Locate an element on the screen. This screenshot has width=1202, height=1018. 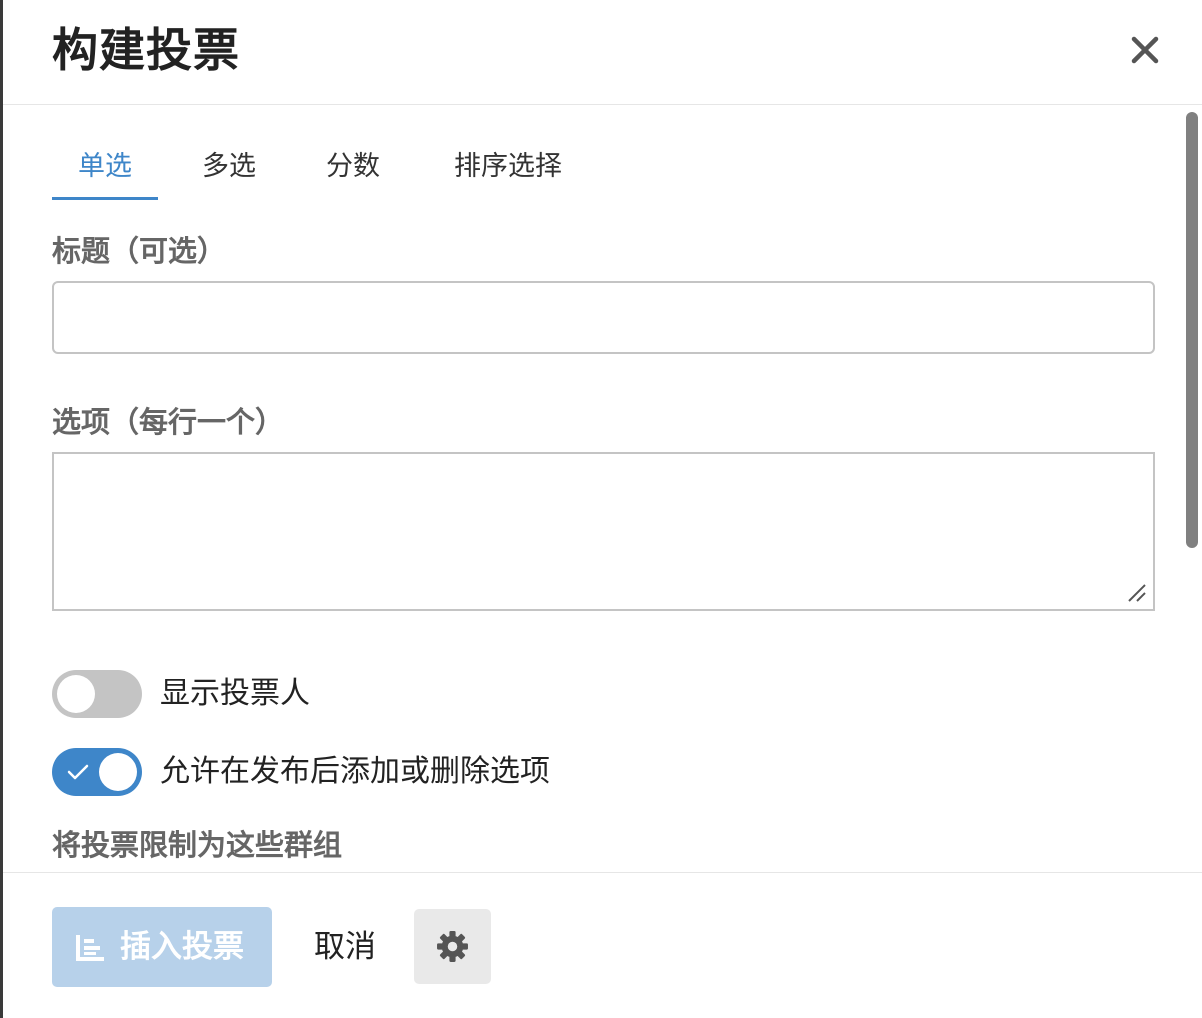
poll-options-textarea is located at coordinates (603, 531).